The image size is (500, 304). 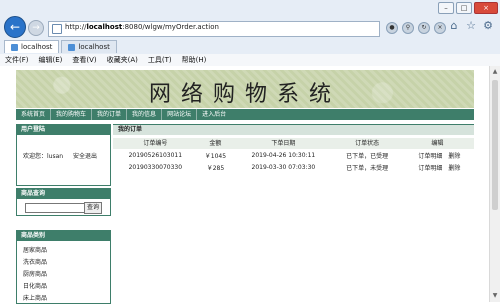 What do you see at coordinates (408, 28) in the screenshot?
I see `search-icon: ⚲` at bounding box center [408, 28].